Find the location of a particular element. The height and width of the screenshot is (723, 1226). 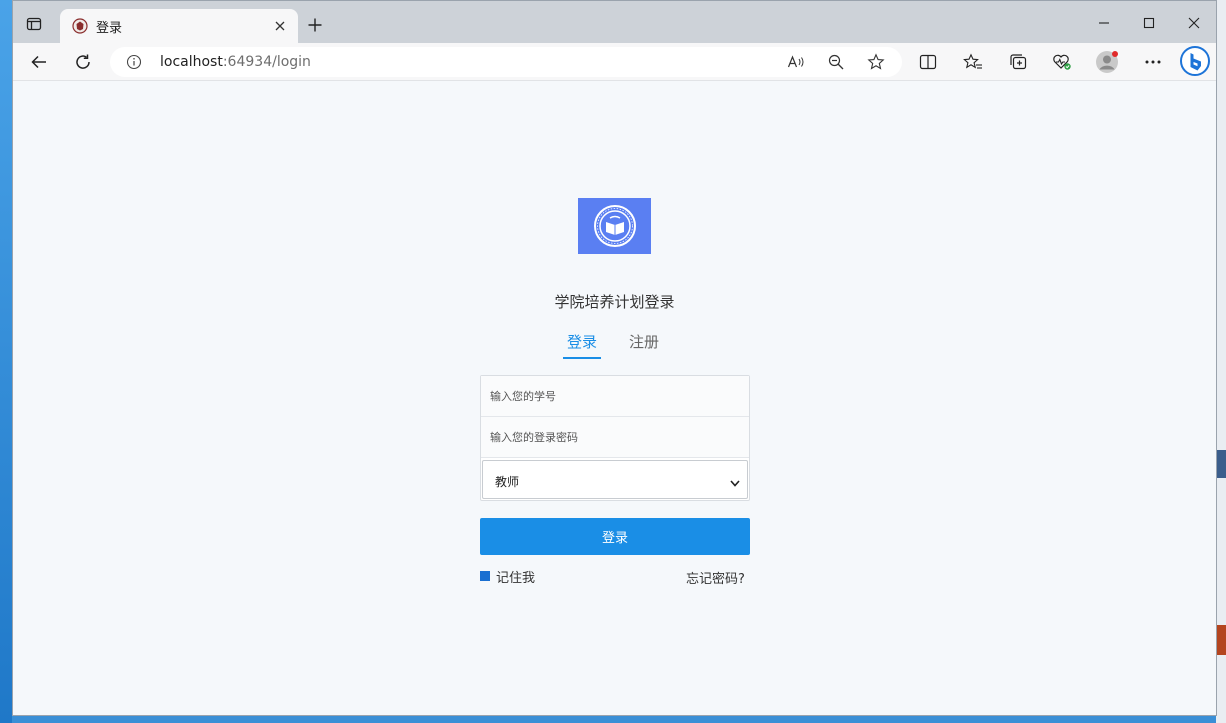

browser-tab-active: 登录 is located at coordinates (179, 26).